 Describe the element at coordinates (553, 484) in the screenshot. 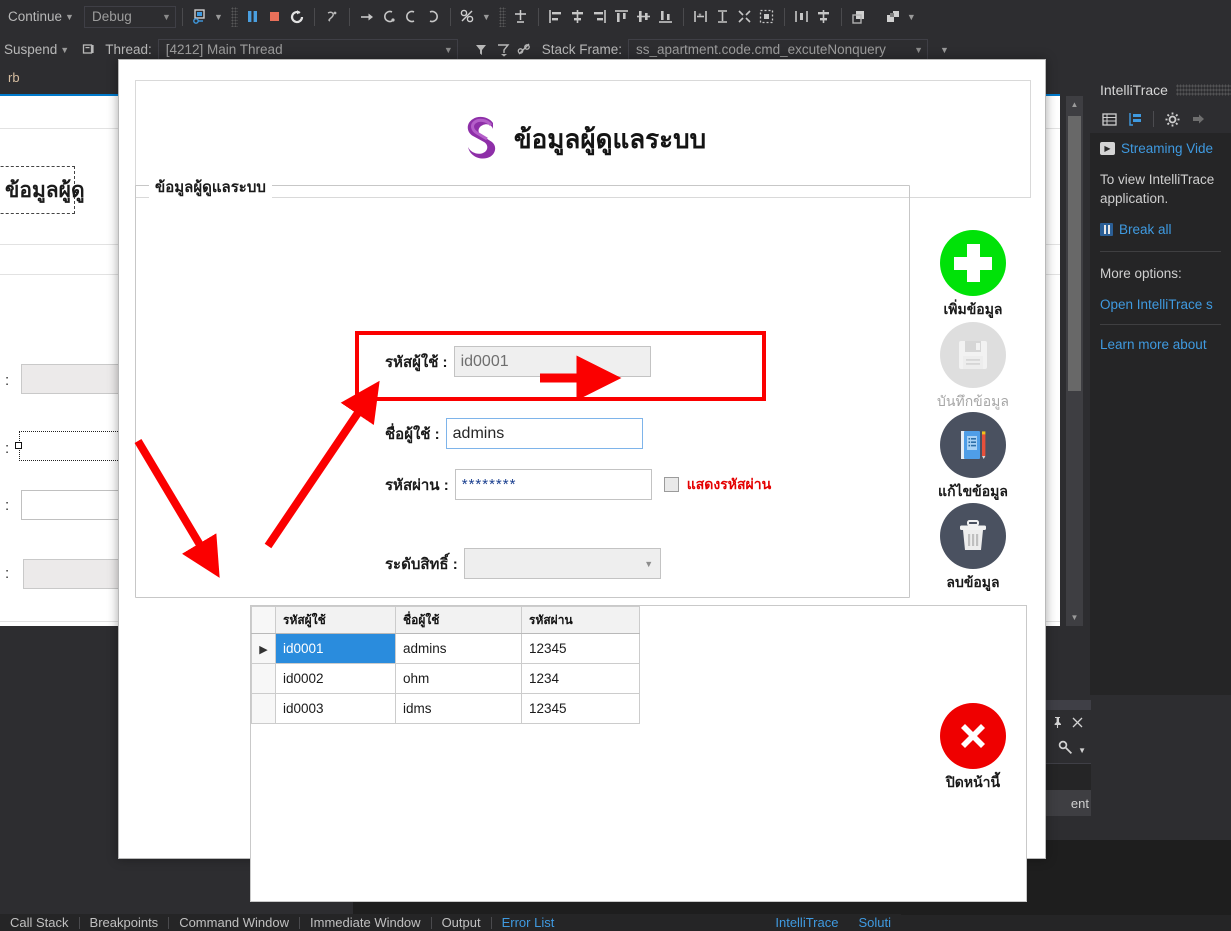

I see `password-input: ********` at that location.